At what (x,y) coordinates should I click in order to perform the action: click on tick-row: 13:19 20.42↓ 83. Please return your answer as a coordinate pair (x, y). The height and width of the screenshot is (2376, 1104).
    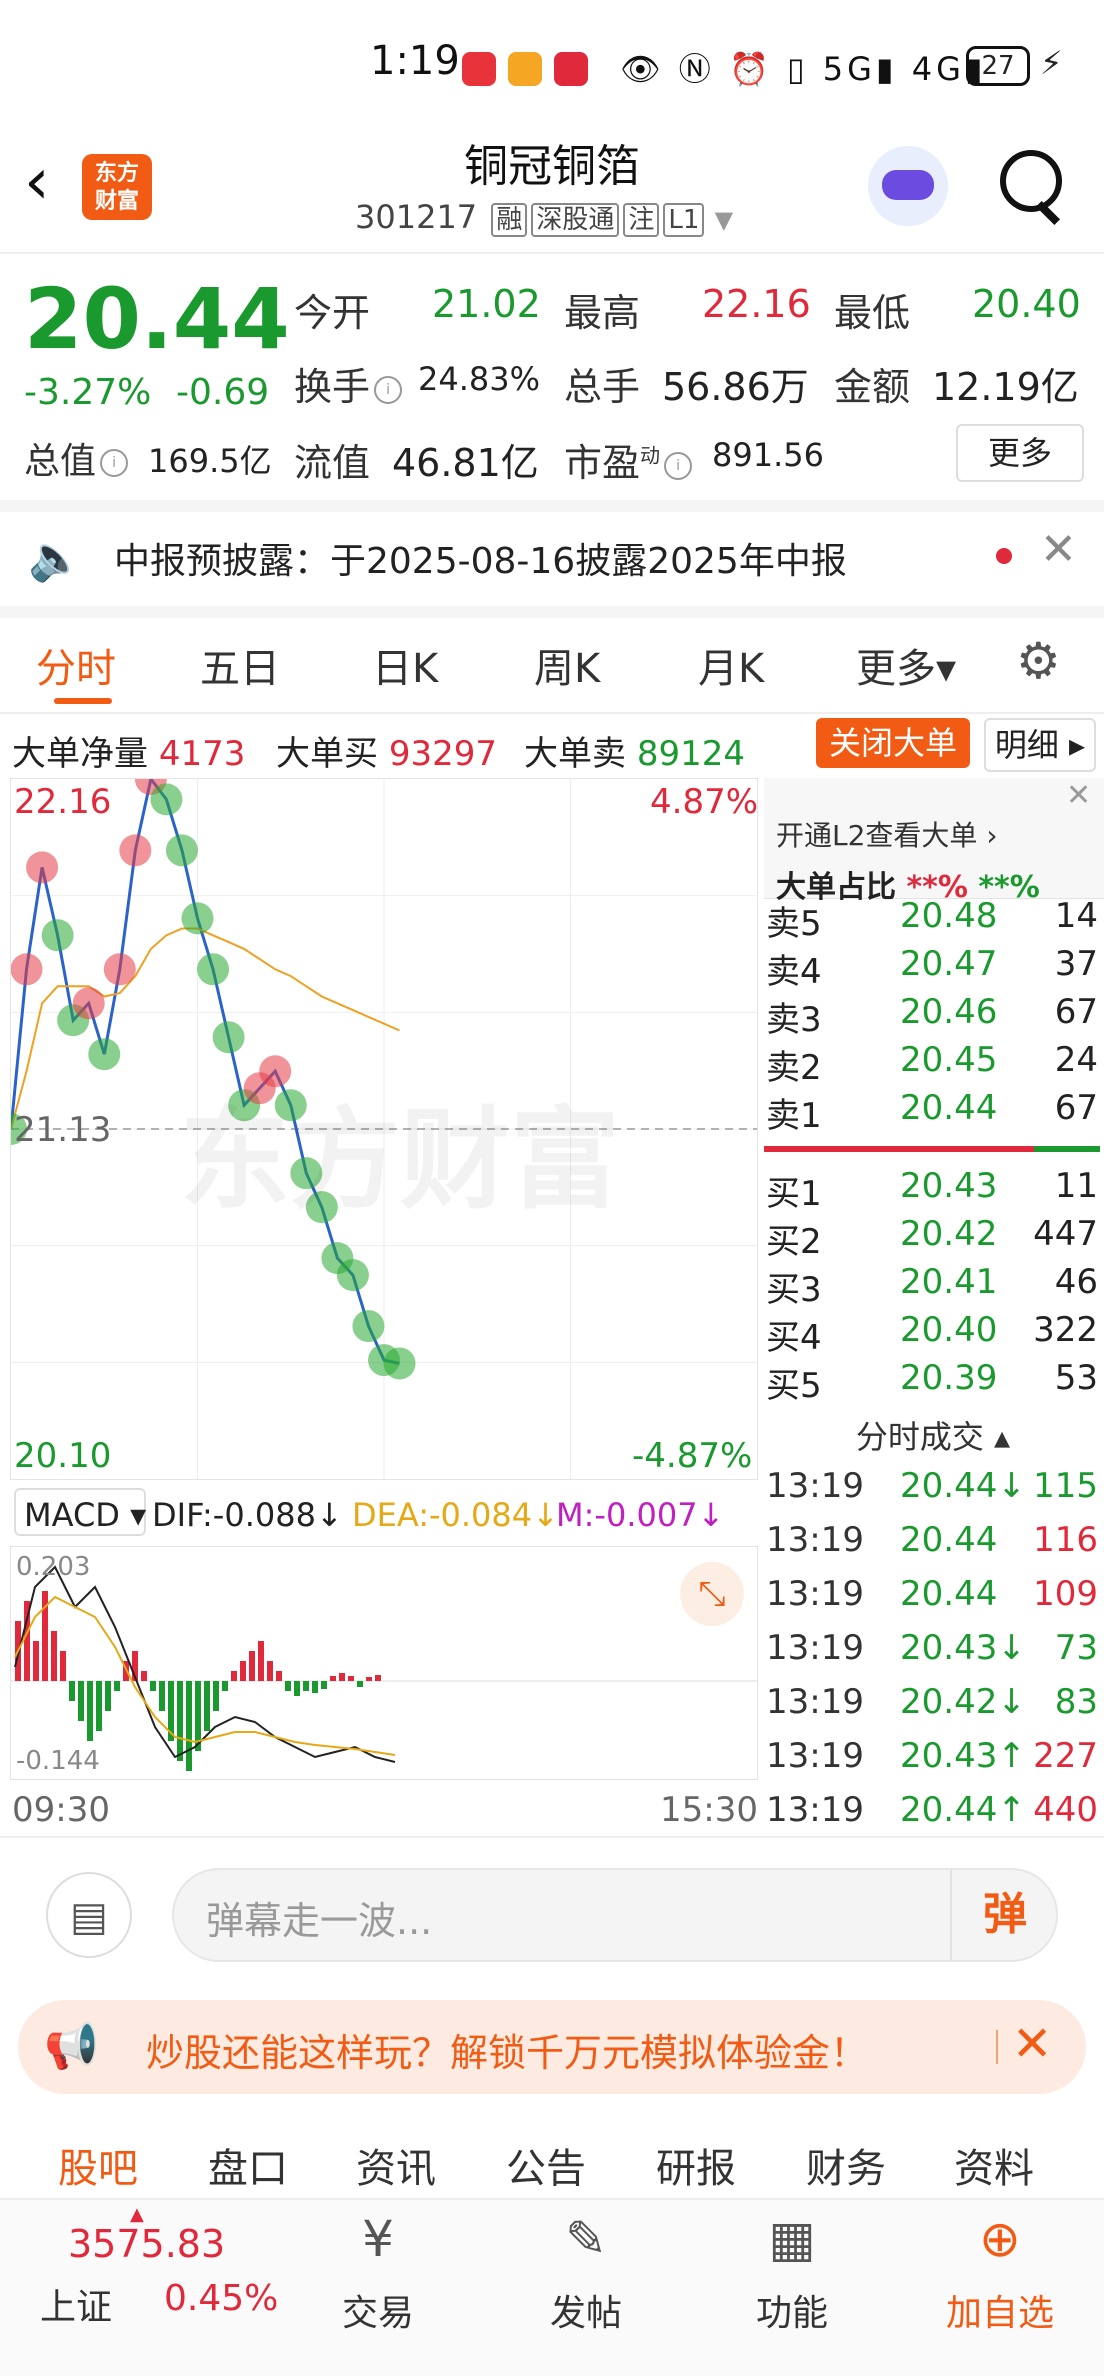
    Looking at the image, I should click on (933, 1709).